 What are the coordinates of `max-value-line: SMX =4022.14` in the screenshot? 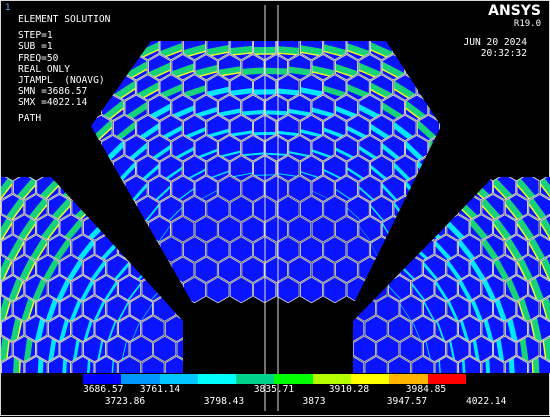 It's located at (64, 102).